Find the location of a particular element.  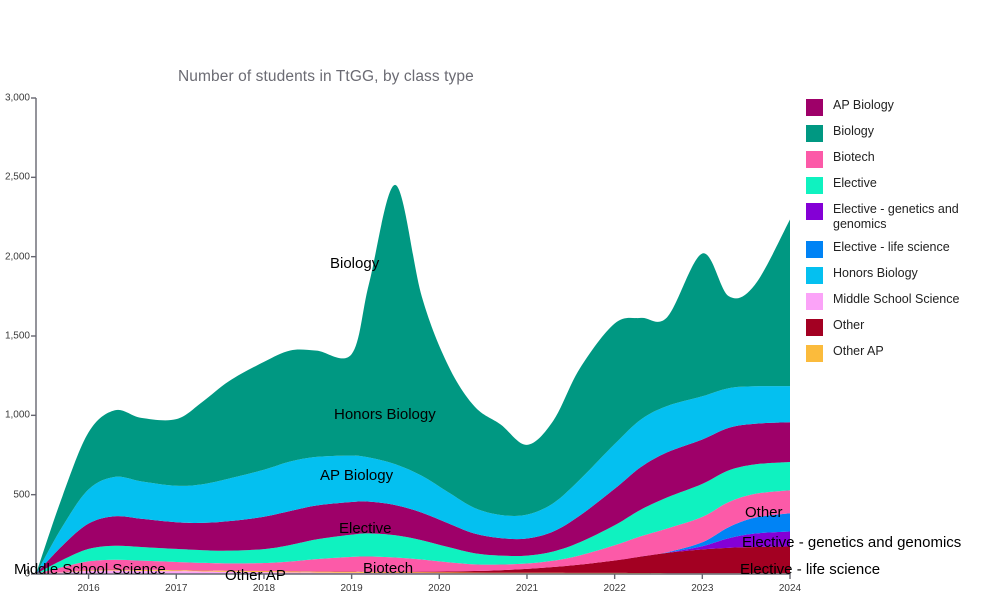

x-axis-tick-label: 2018 is located at coordinates (264, 588).